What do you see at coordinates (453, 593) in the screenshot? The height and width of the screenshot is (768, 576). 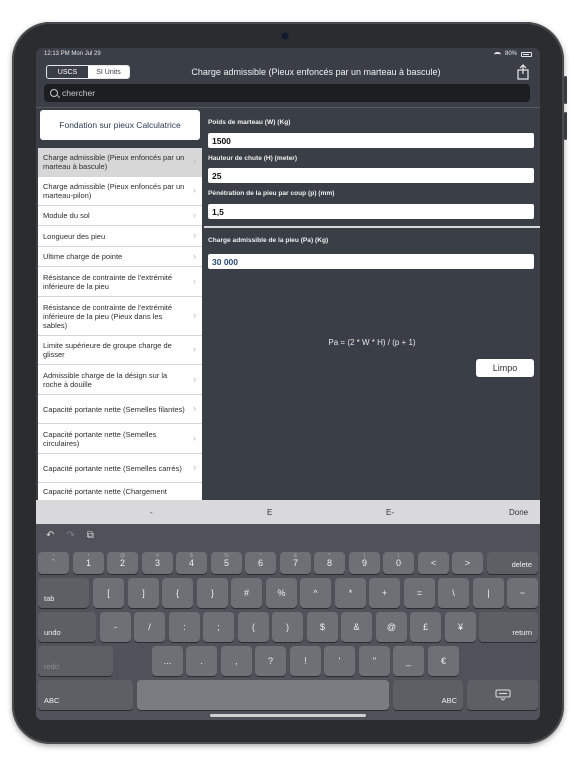 I see `key-backslash: \` at bounding box center [453, 593].